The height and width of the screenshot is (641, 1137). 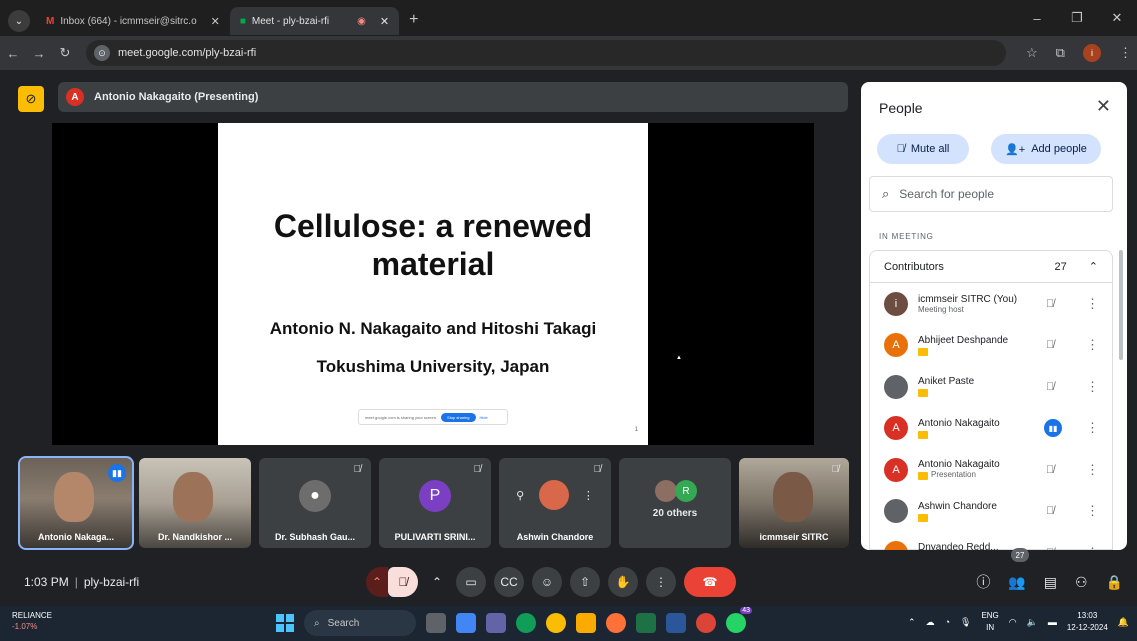 What do you see at coordinates (458, 417) in the screenshot?
I see `stop-sharing-button: Stop sharing` at bounding box center [458, 417].